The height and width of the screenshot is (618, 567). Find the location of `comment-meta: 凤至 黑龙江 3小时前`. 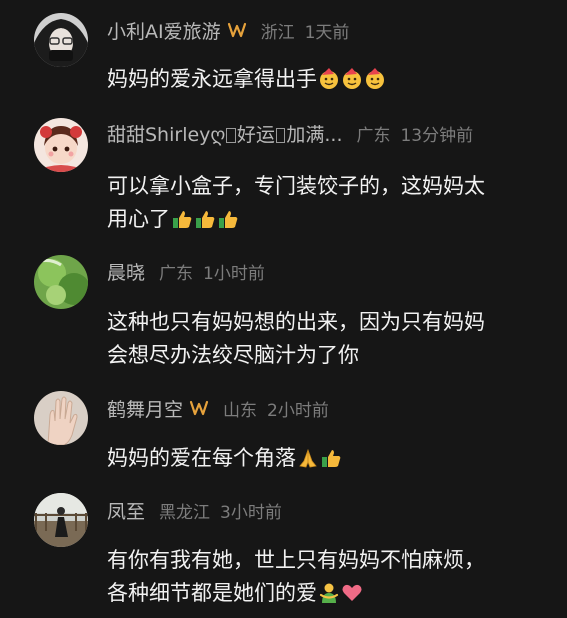

comment-meta: 凤至 黑龙江 3小时前 is located at coordinates (194, 510).